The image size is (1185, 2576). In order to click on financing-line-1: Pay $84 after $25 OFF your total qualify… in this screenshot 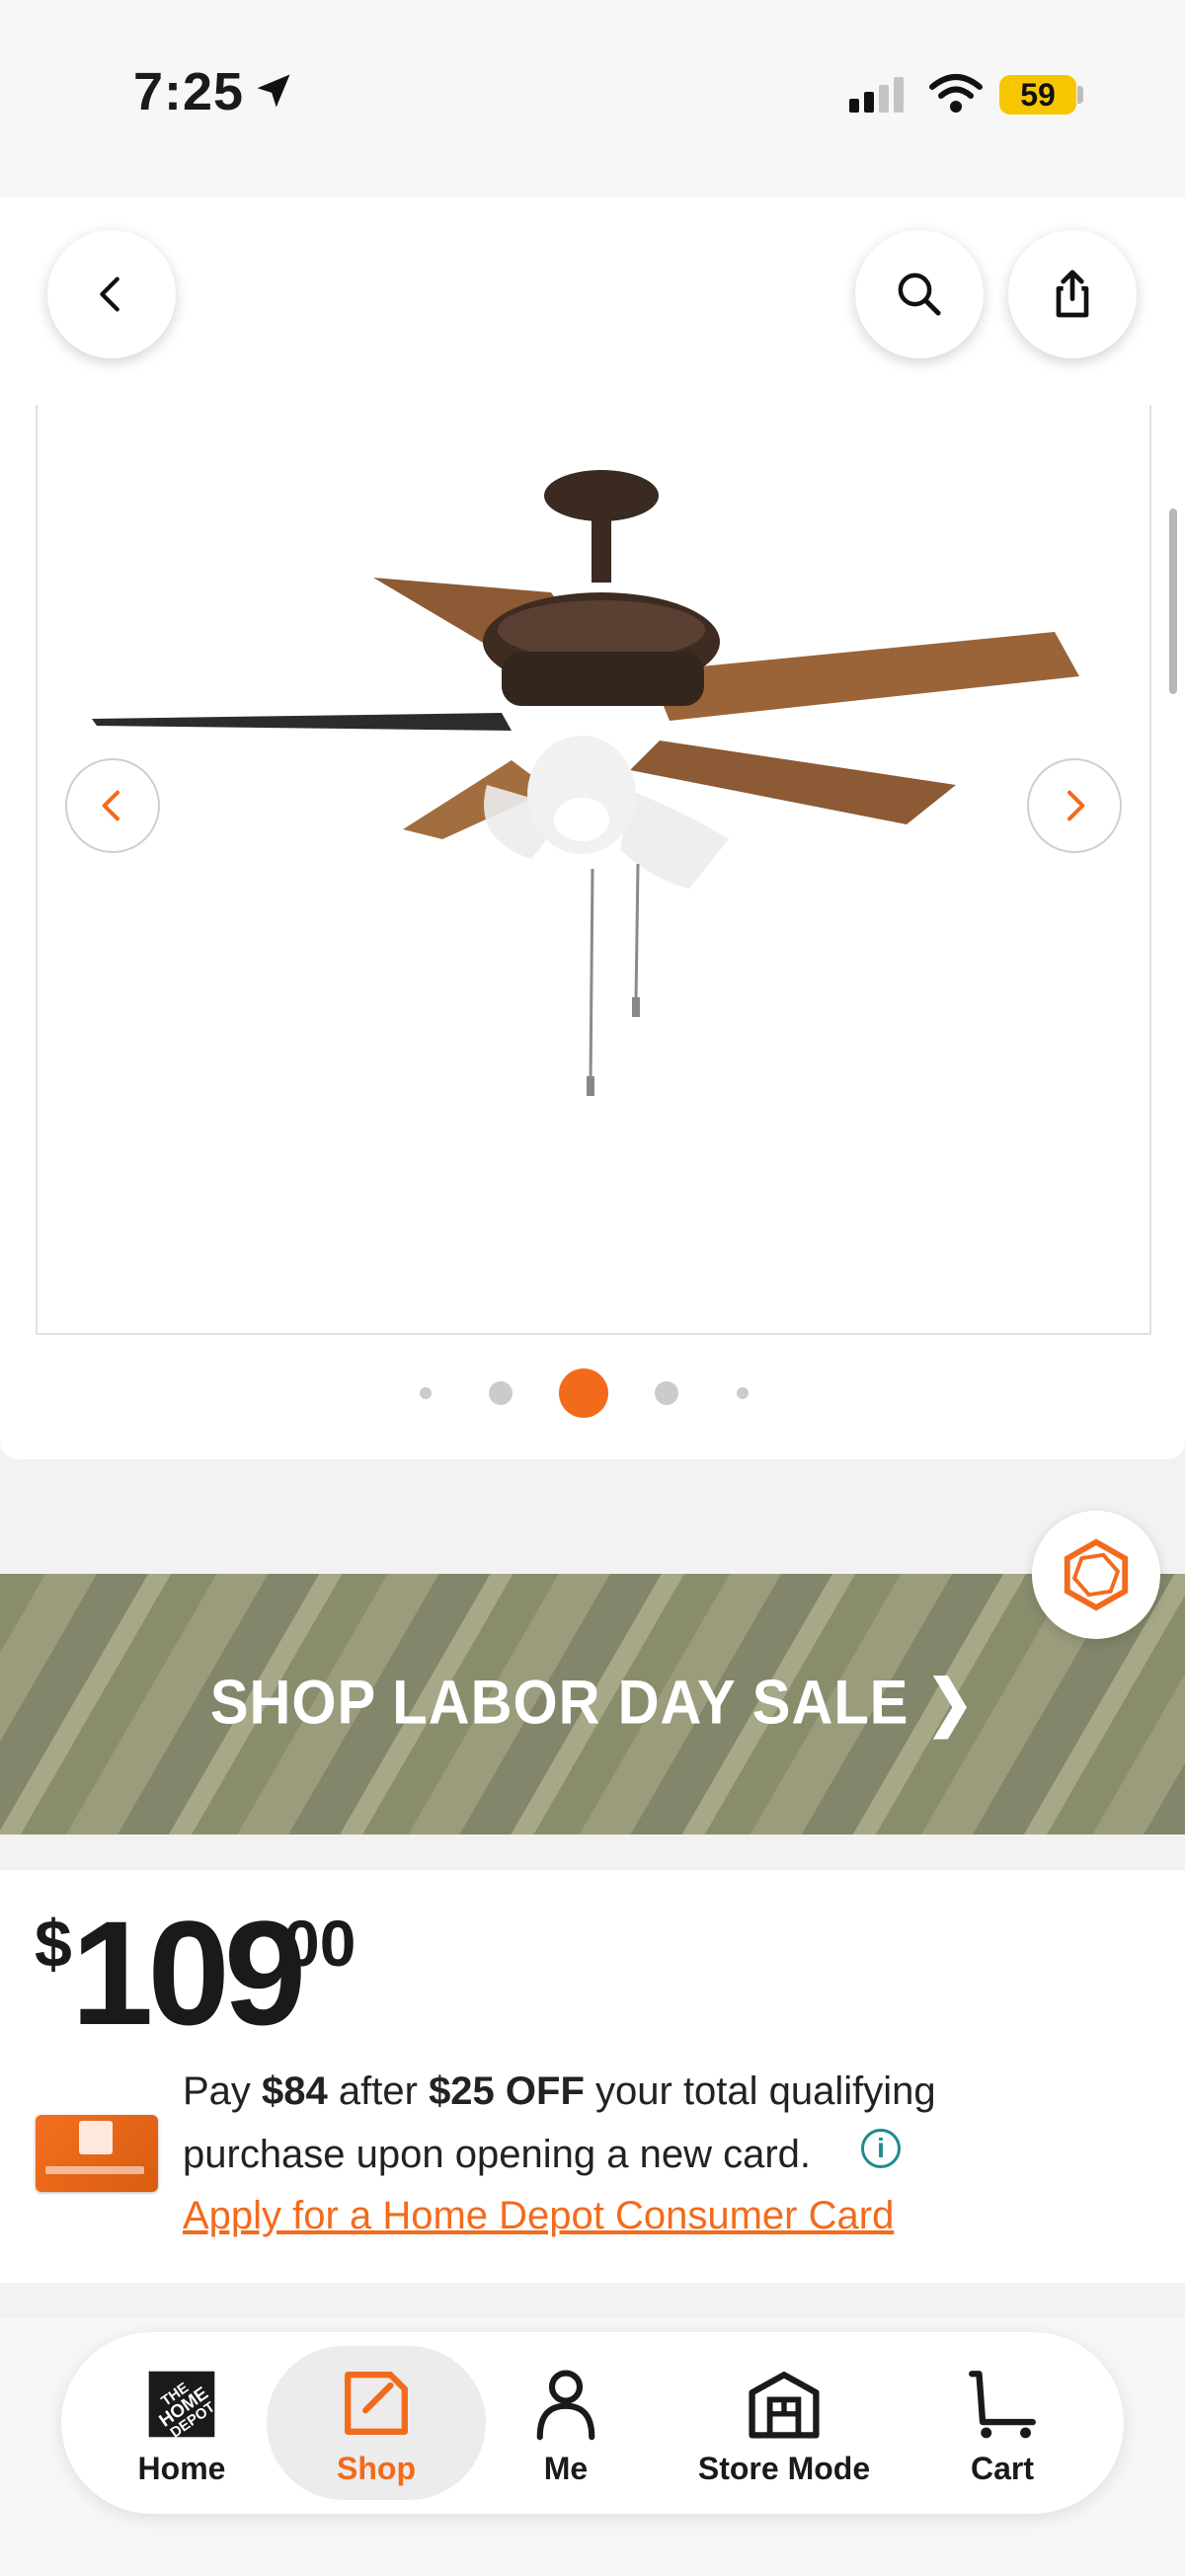, I will do `click(560, 2091)`.